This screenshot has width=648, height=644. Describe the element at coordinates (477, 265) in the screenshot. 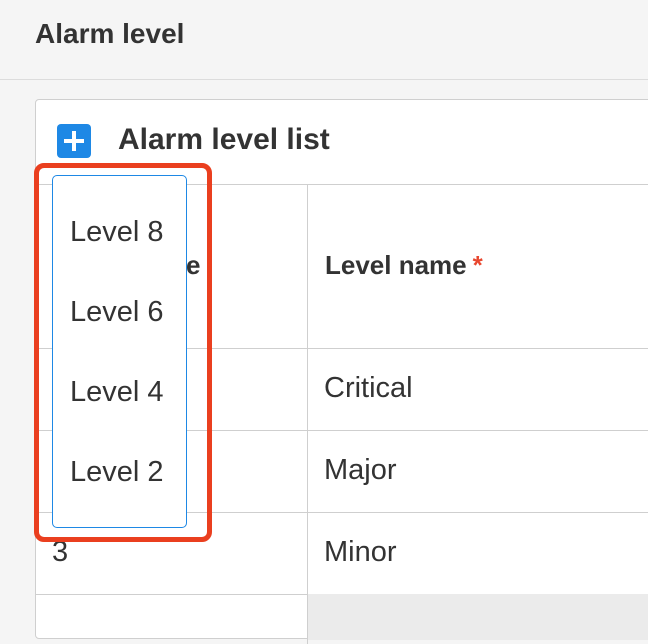

I see `required-mark: *` at that location.